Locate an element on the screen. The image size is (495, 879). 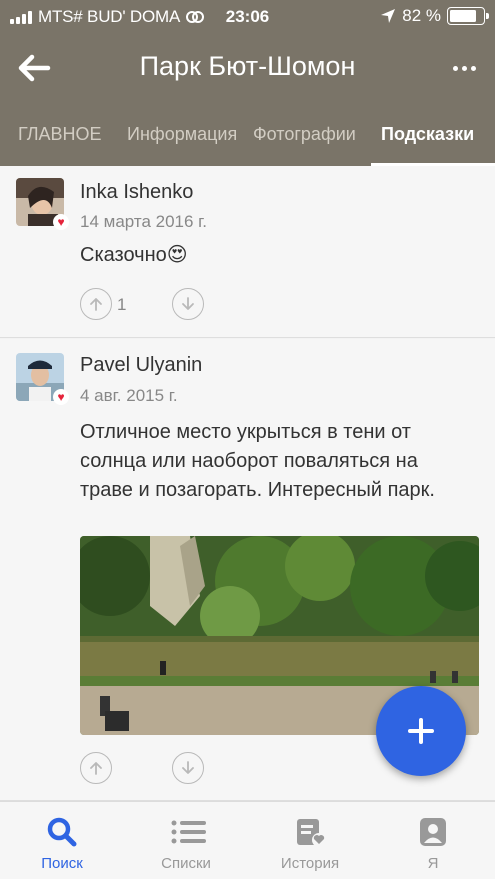
bottom-nav-label: Списки is located at coordinates (186, 863).